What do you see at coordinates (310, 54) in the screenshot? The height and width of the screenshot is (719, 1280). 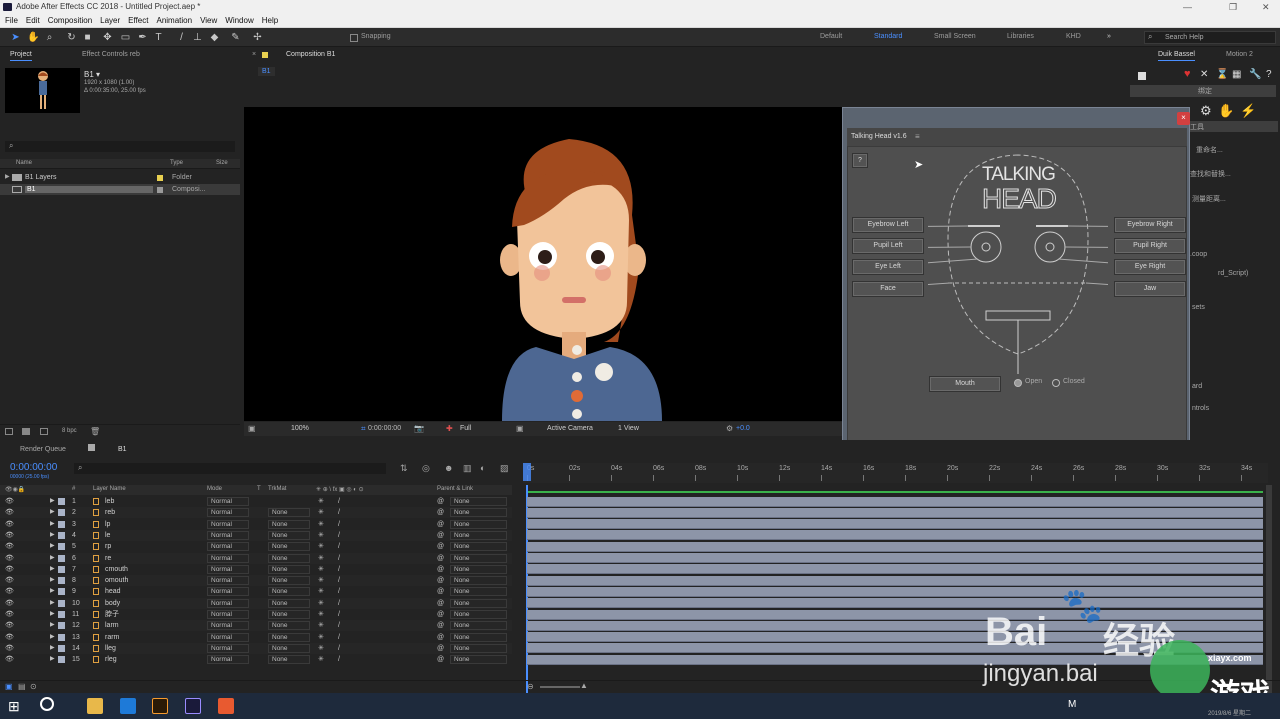 I see `tab-composition: Composition B1` at bounding box center [310, 54].